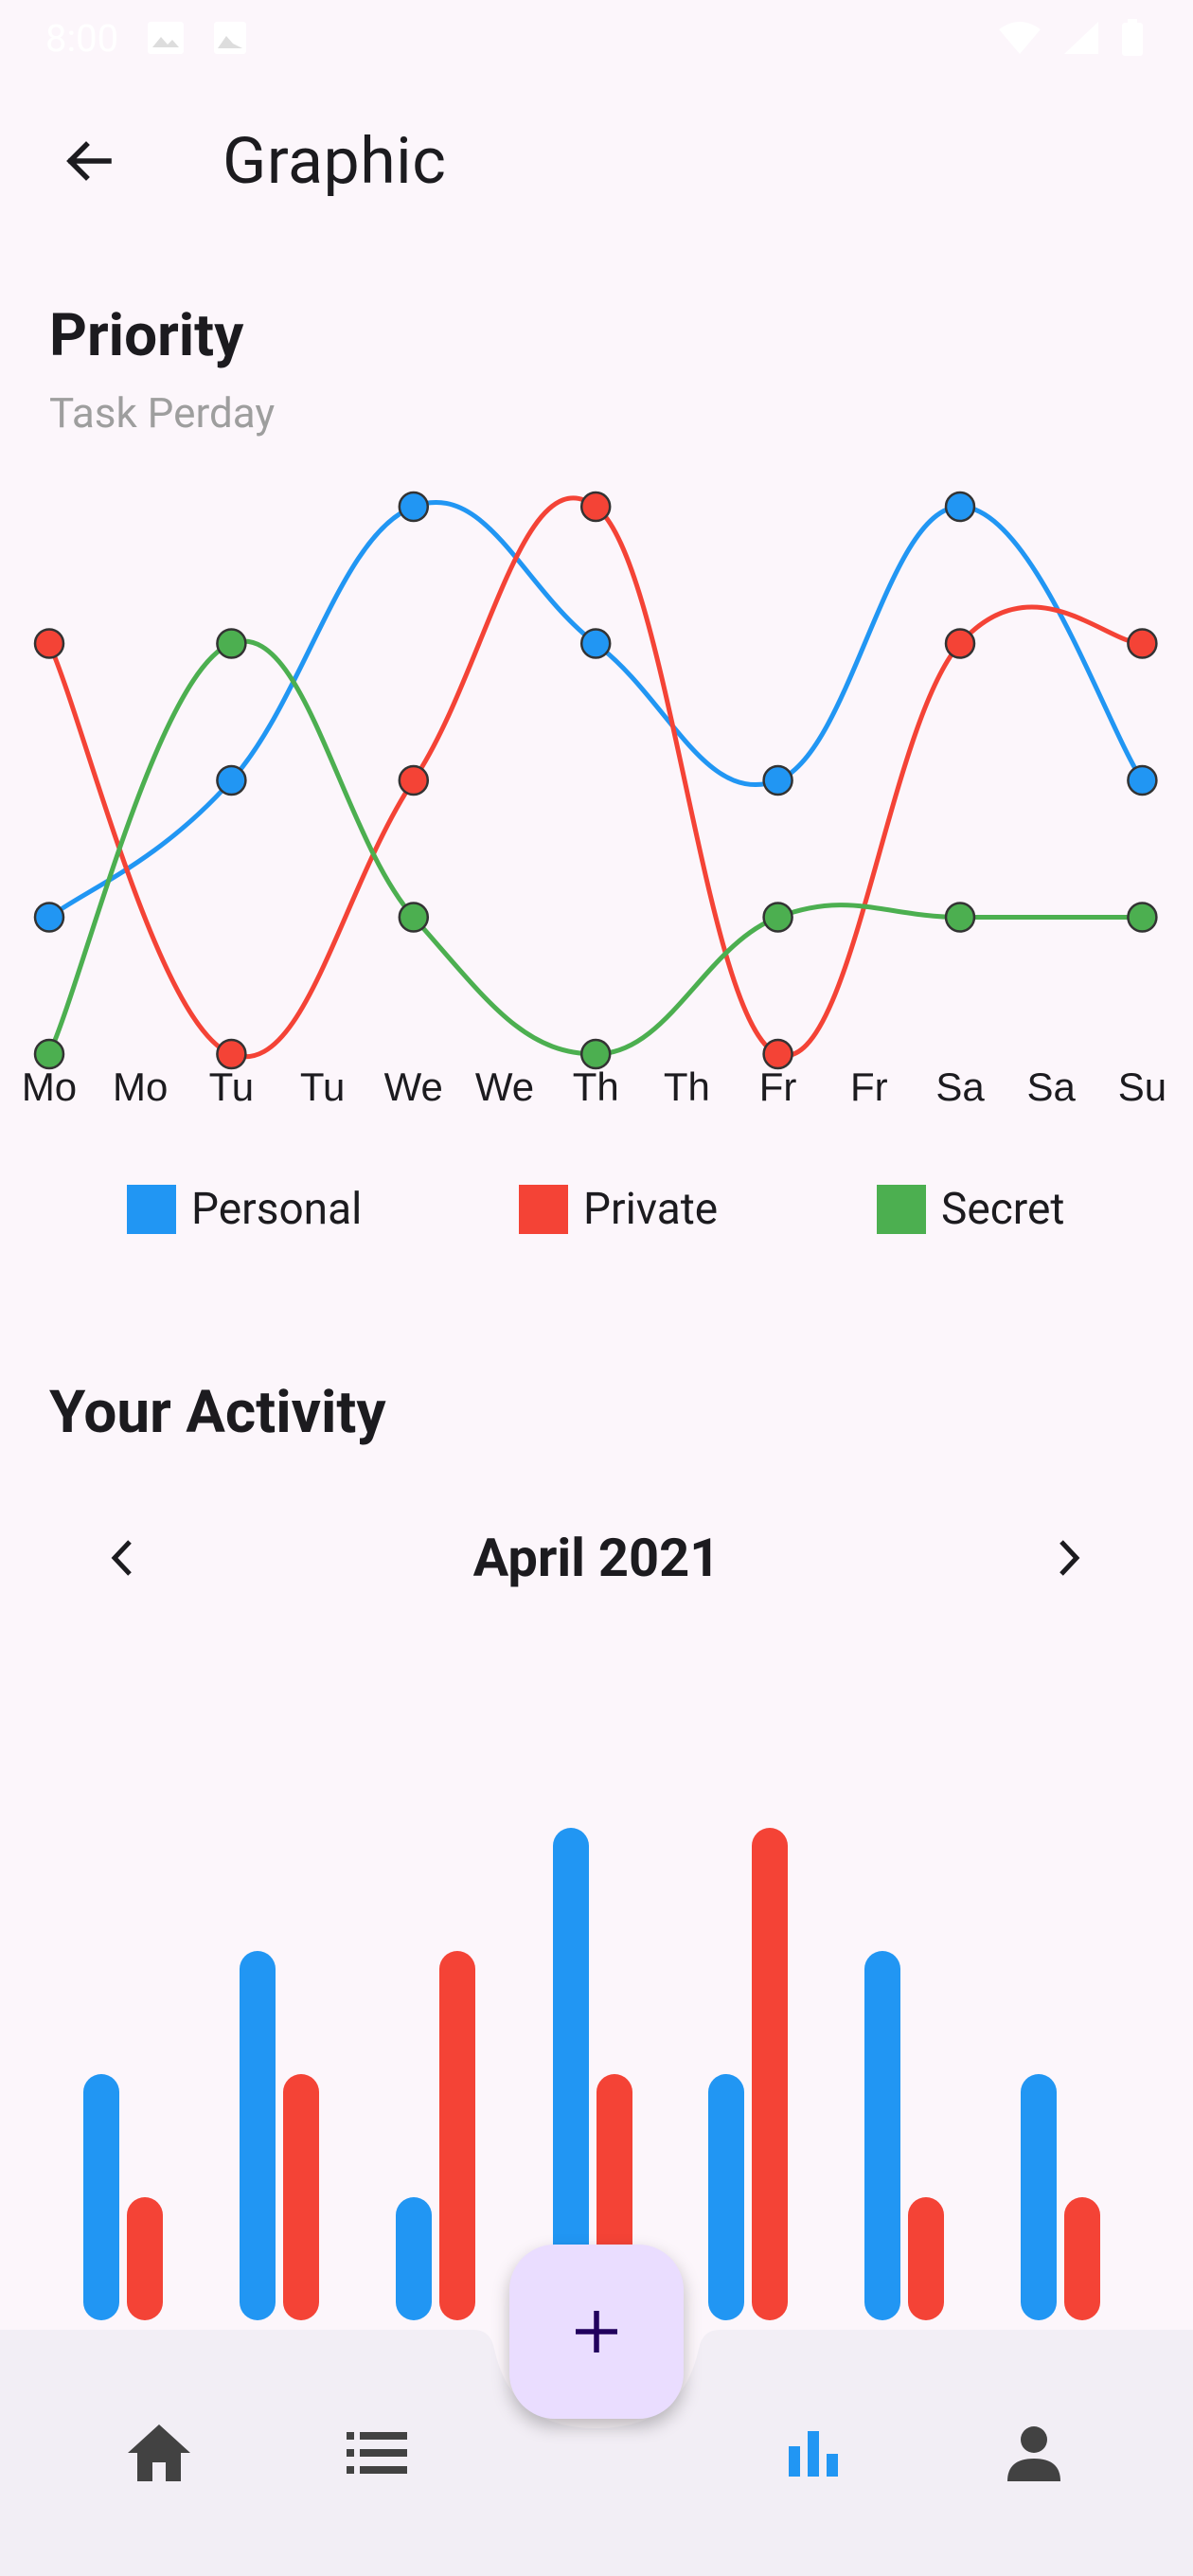 The height and width of the screenshot is (2576, 1193). What do you see at coordinates (230, 38) in the screenshot?
I see `photo-icon` at bounding box center [230, 38].